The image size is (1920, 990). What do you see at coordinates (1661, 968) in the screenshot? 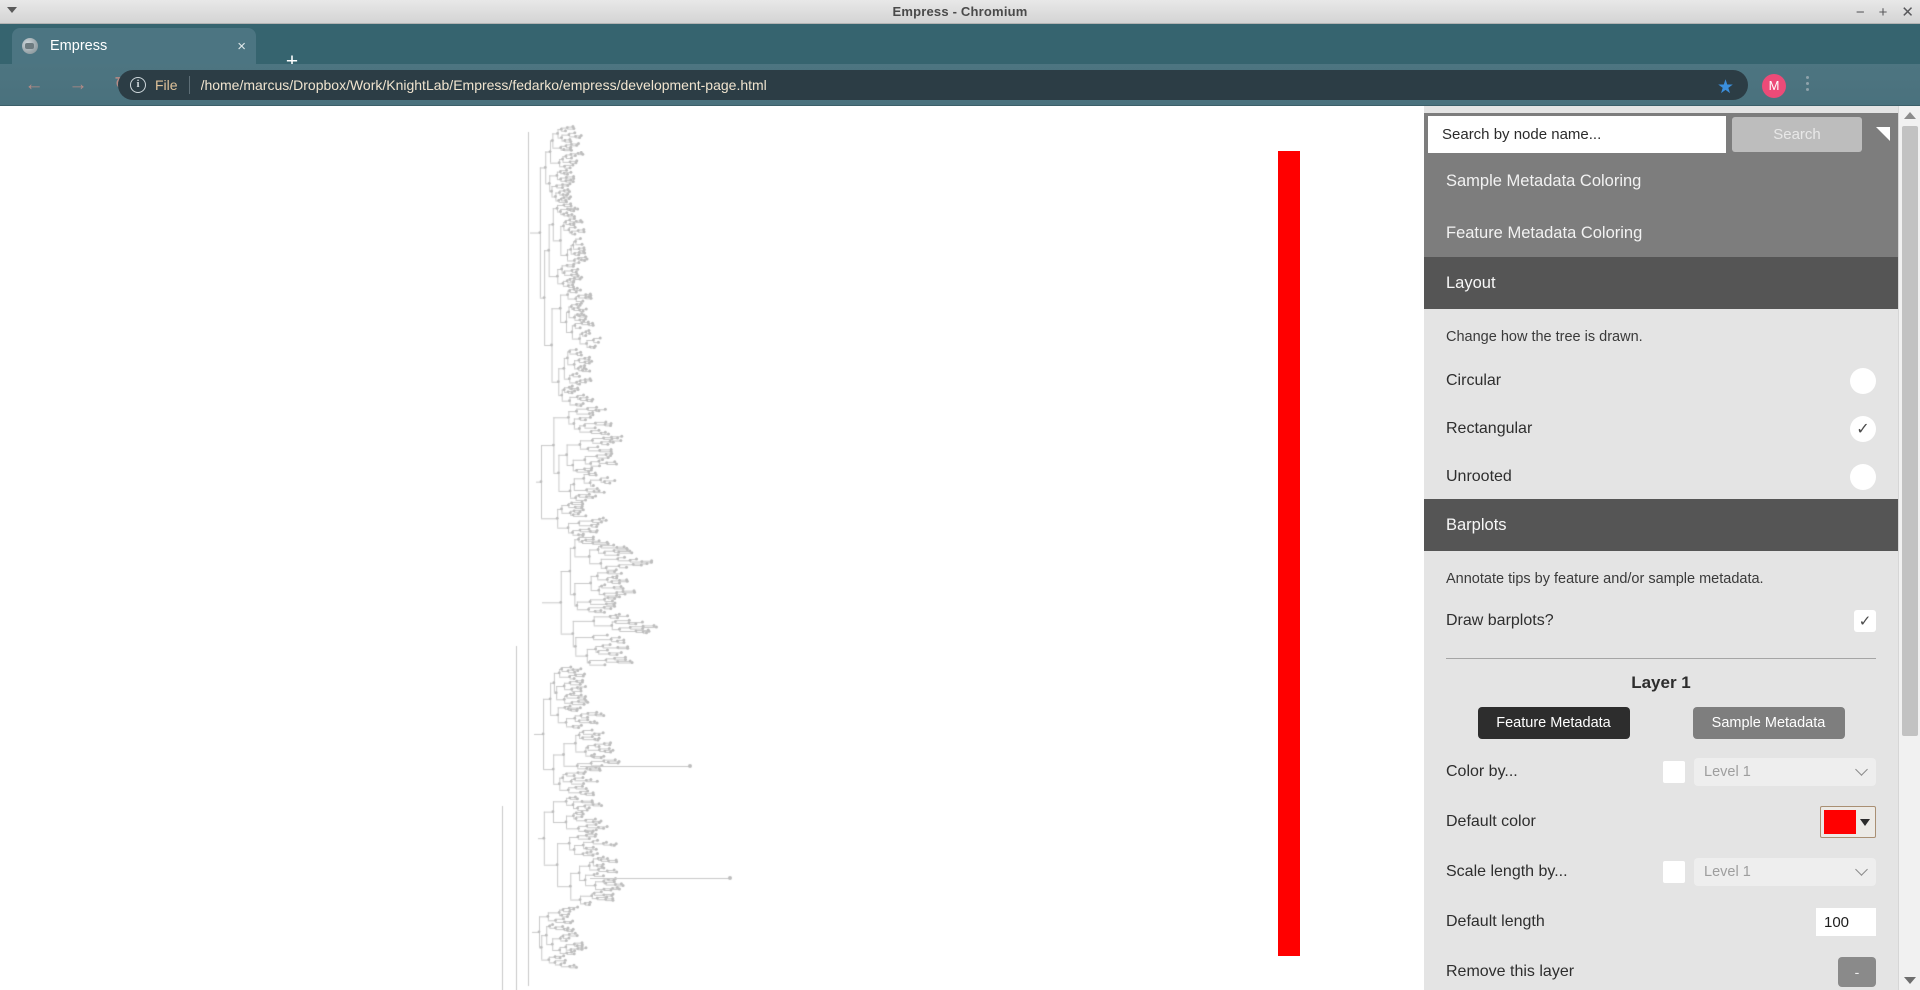
I see `remove-layer-row: Remove this layer -` at bounding box center [1661, 968].